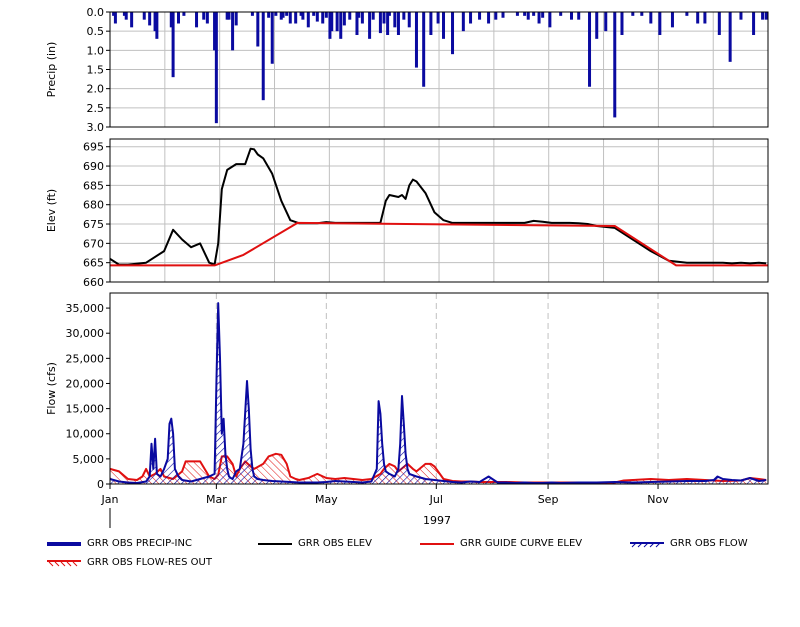 This screenshot has width=800, height=627. What do you see at coordinates (93, 205) in the screenshot?
I see `y-tick-label: 680` at bounding box center [93, 205].